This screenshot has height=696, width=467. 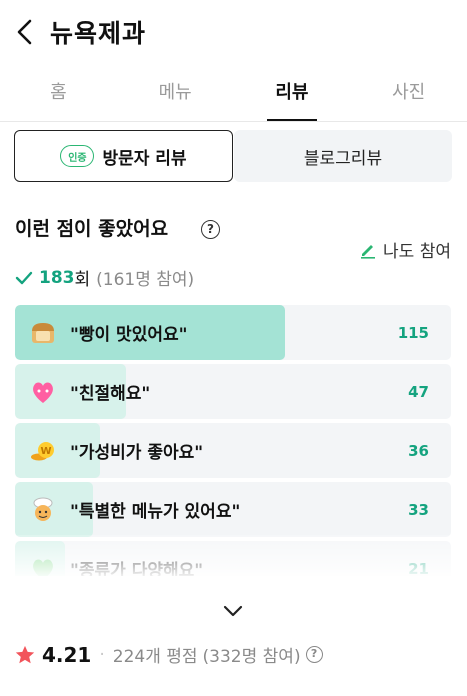 What do you see at coordinates (314, 654) in the screenshot?
I see `rating-help-icon: ?` at bounding box center [314, 654].